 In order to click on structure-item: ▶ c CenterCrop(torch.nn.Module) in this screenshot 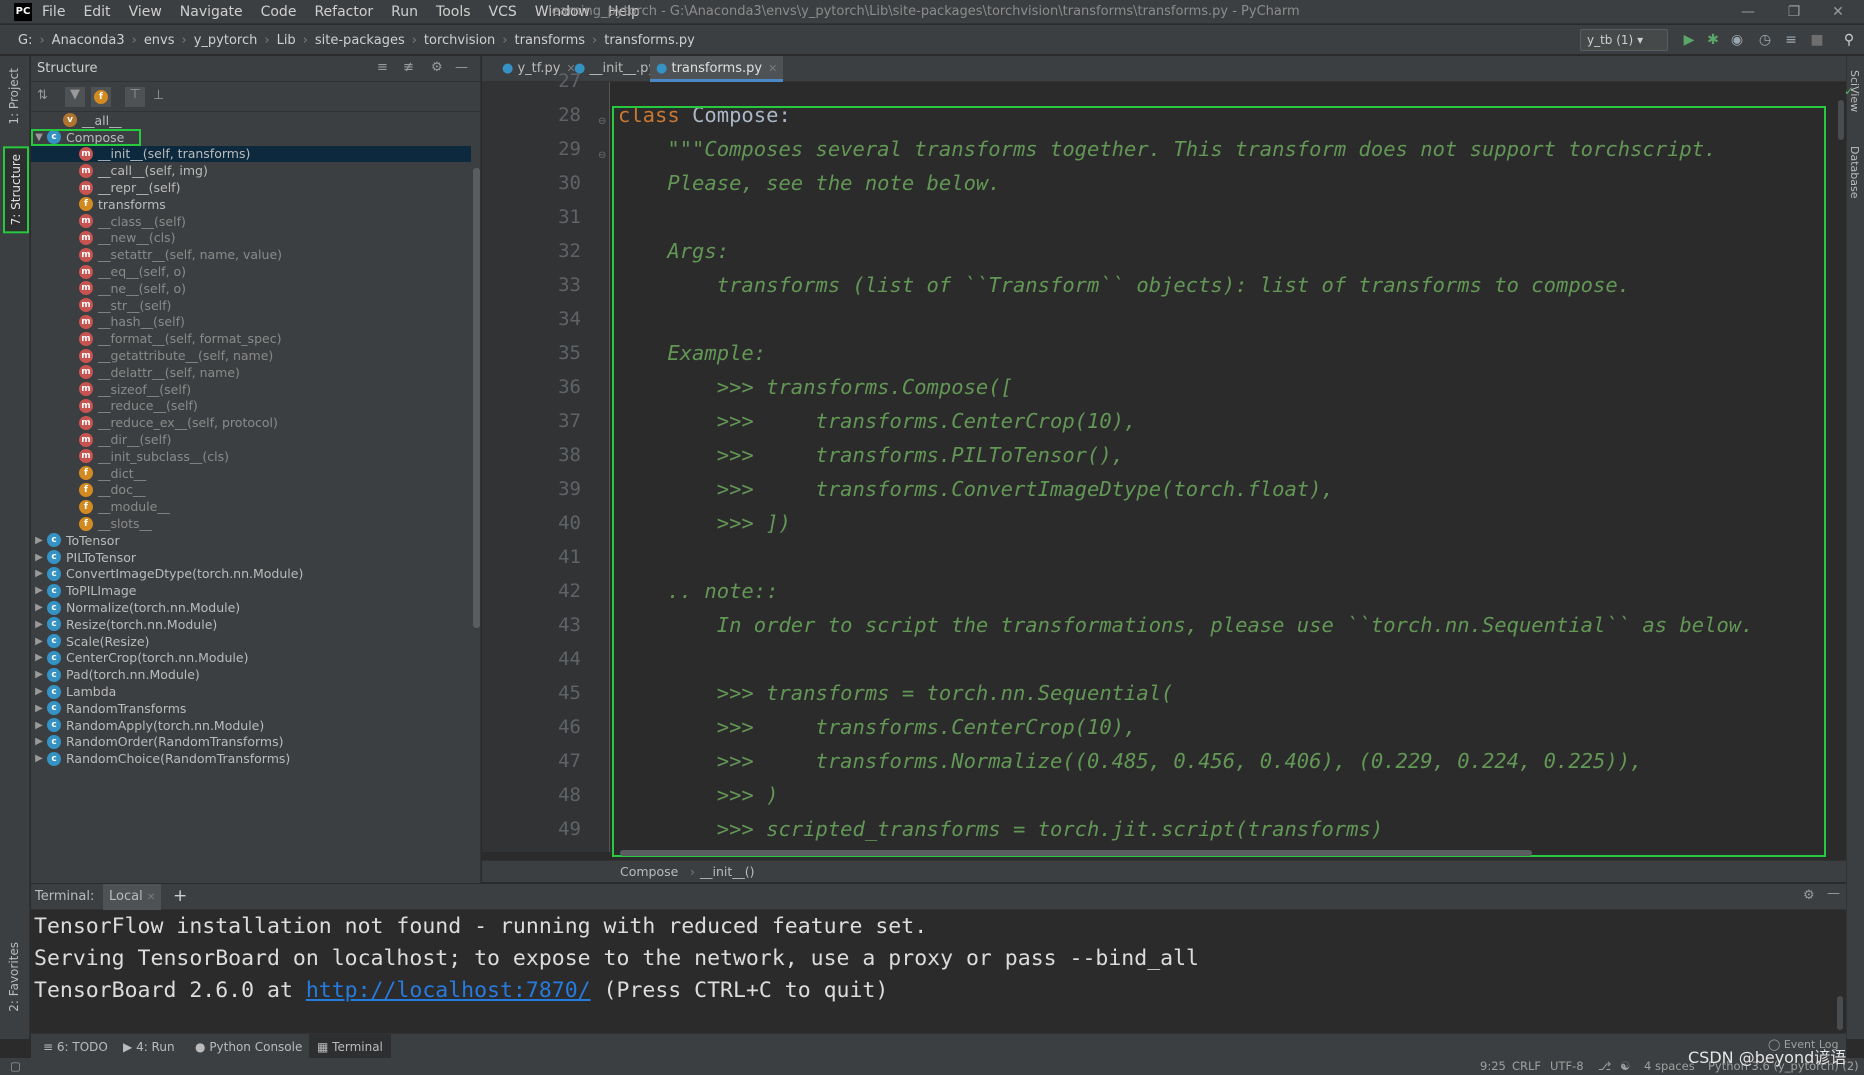, I will do `click(251, 658)`.